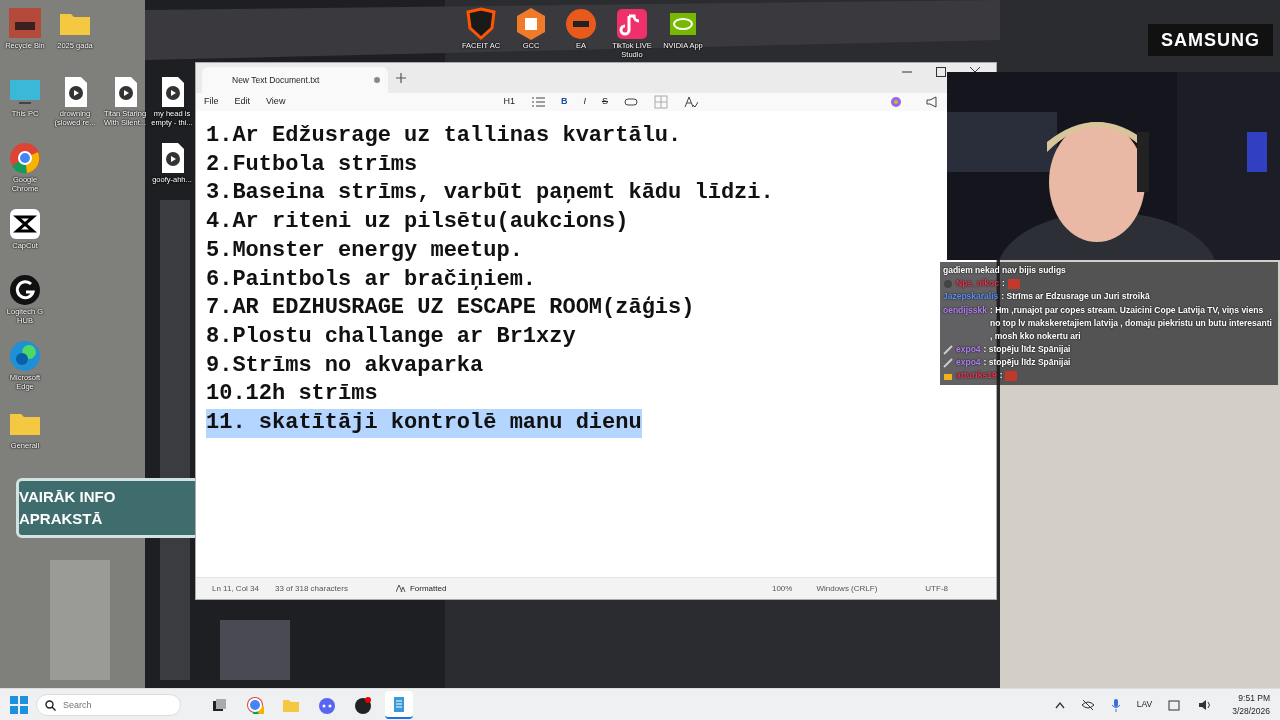 This screenshot has width=1280, height=720. What do you see at coordinates (1254, 698) in the screenshot?
I see `clock-time: 9:51 PM` at bounding box center [1254, 698].